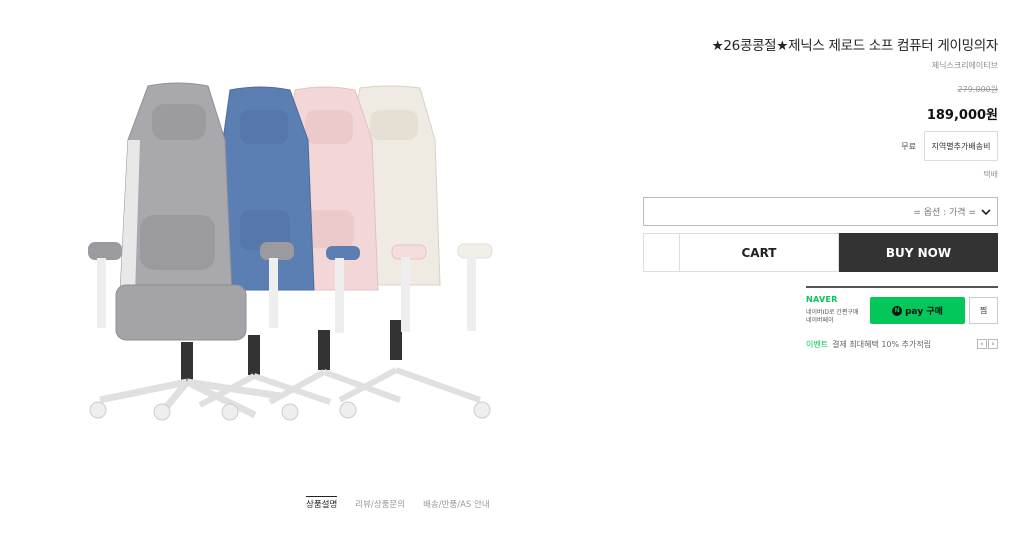 The width and height of the screenshot is (1024, 536). I want to click on original-price: 279,000원, so click(977, 89).